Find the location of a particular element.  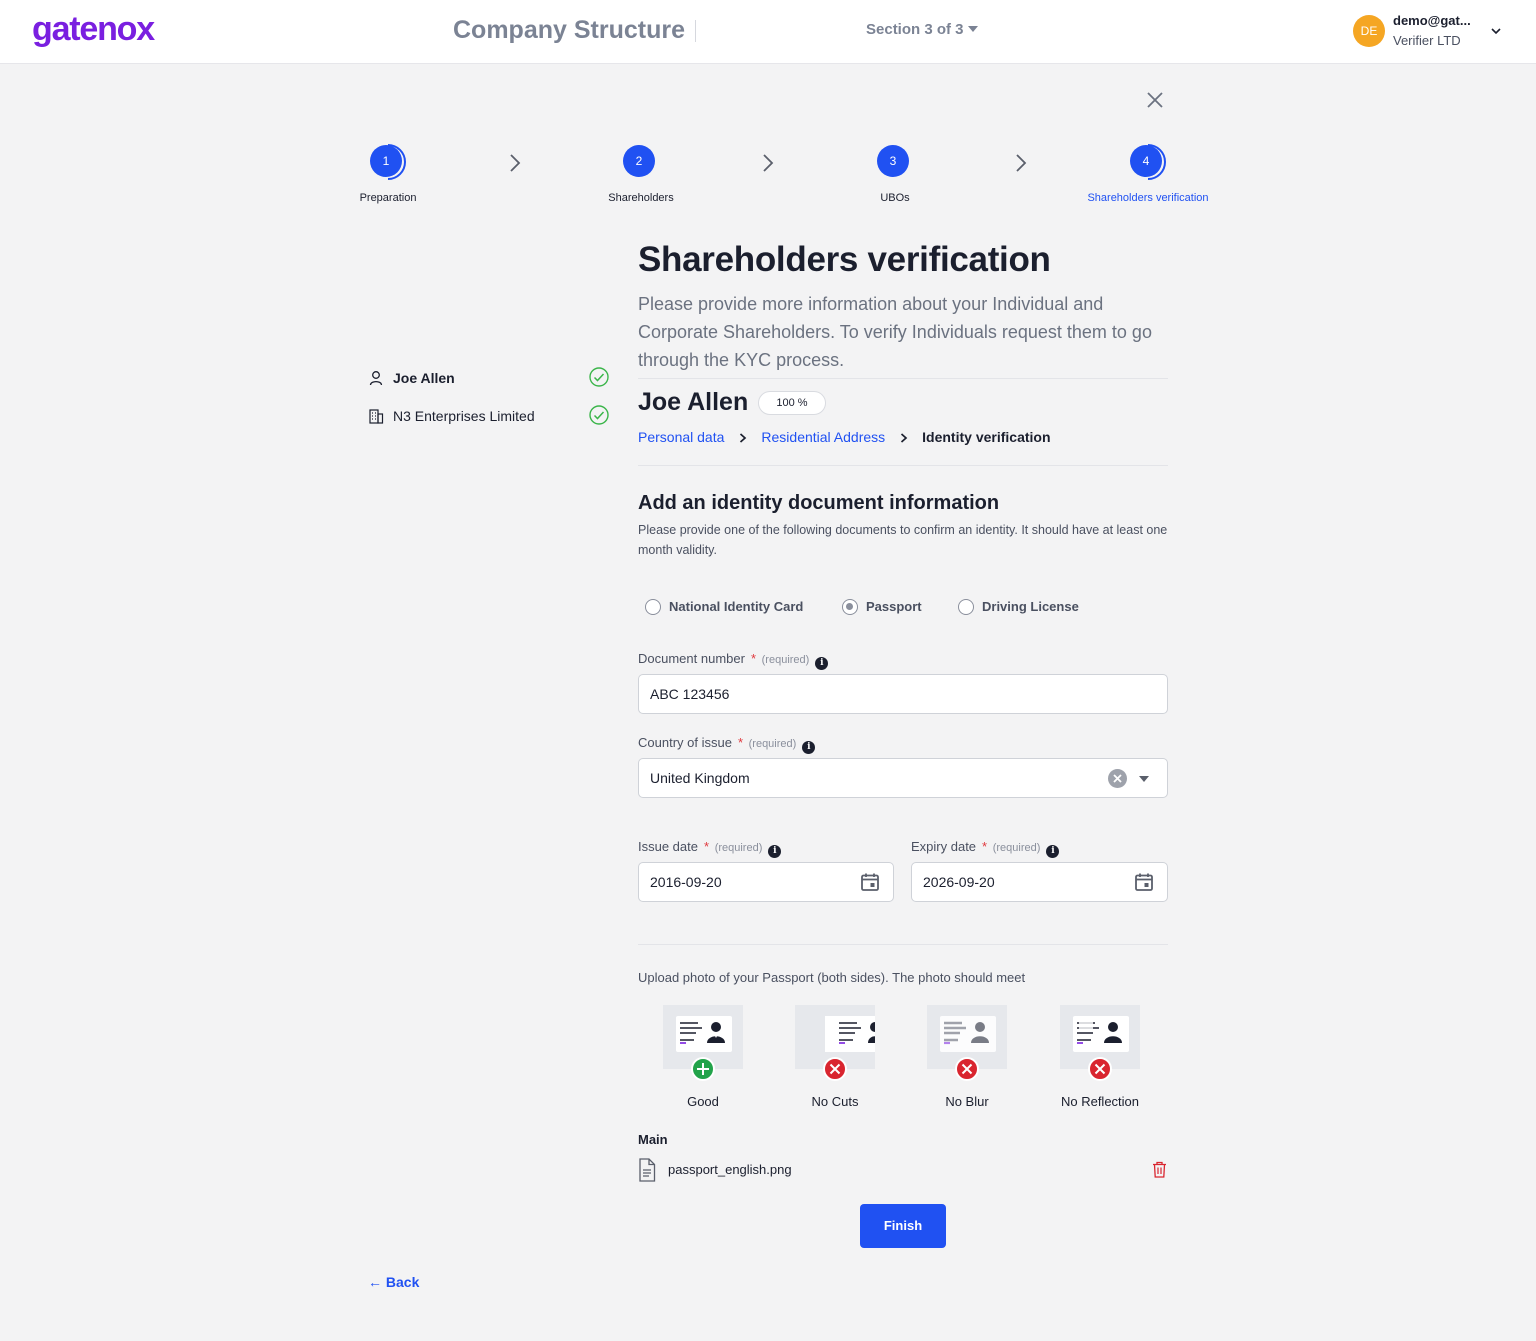

uploaded-file-name: passport_english.png is located at coordinates (730, 1169).